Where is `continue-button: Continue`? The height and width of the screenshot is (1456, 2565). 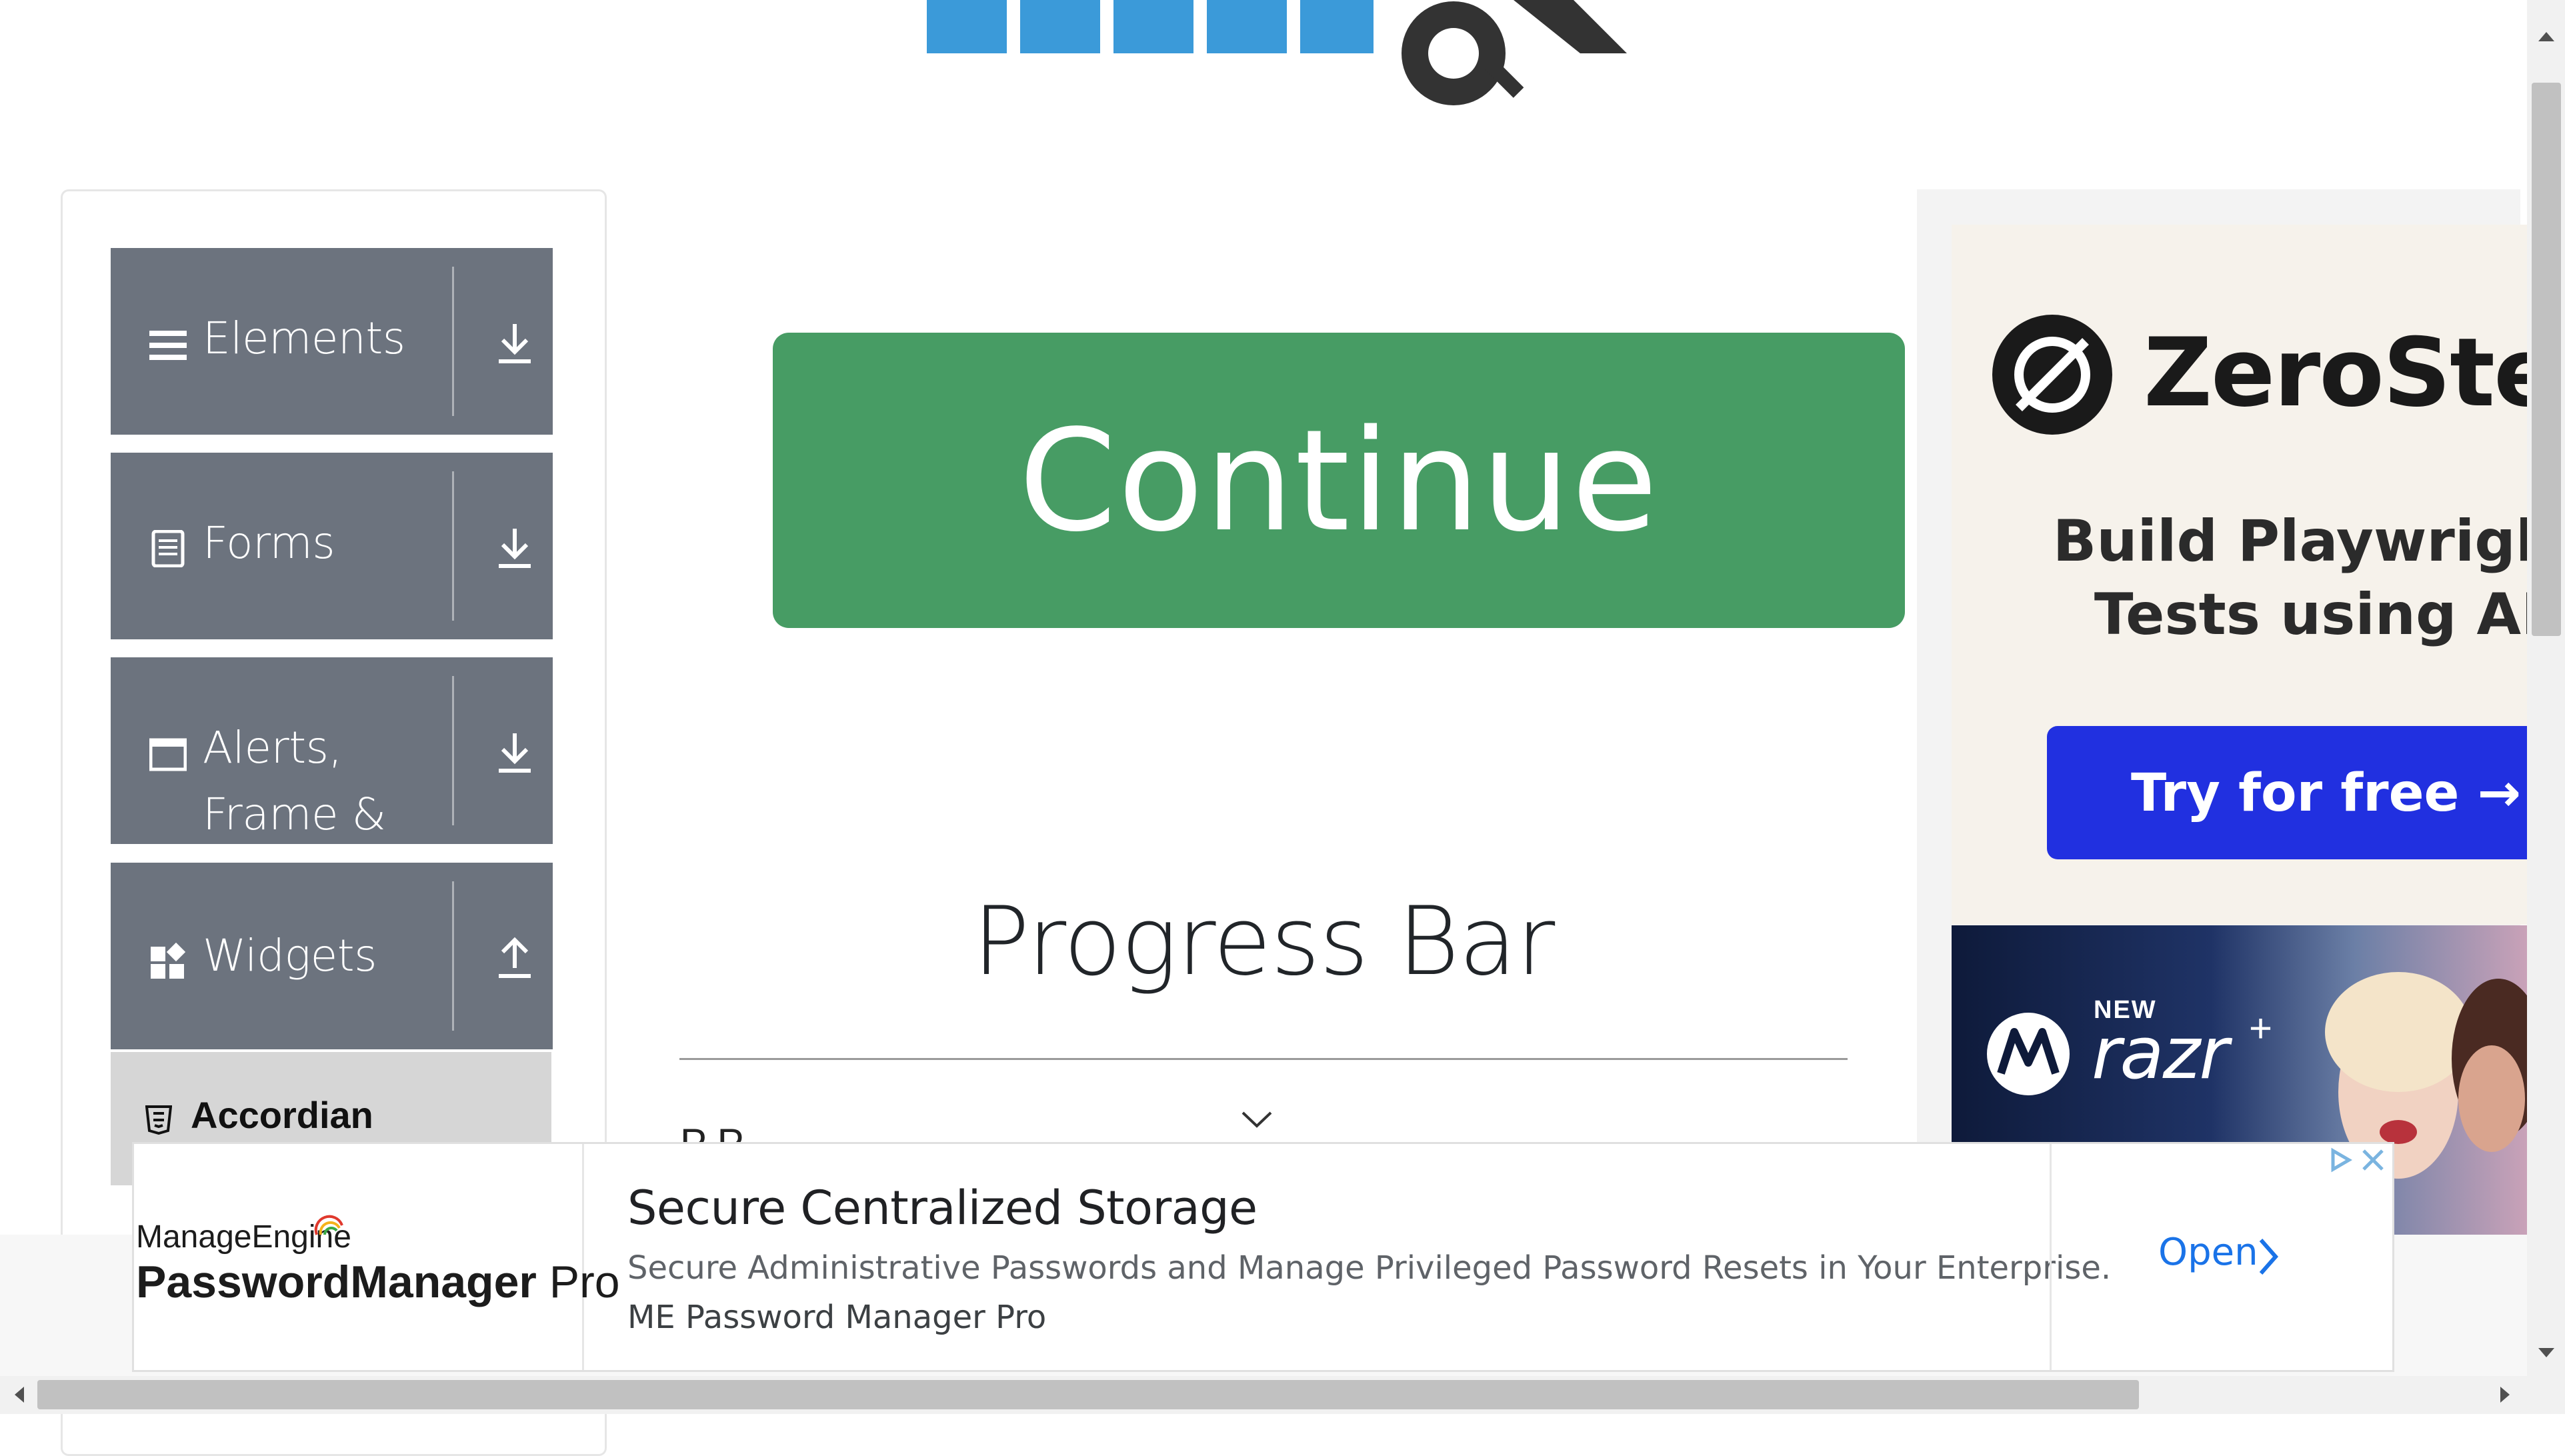
continue-button: Continue is located at coordinates (1339, 480).